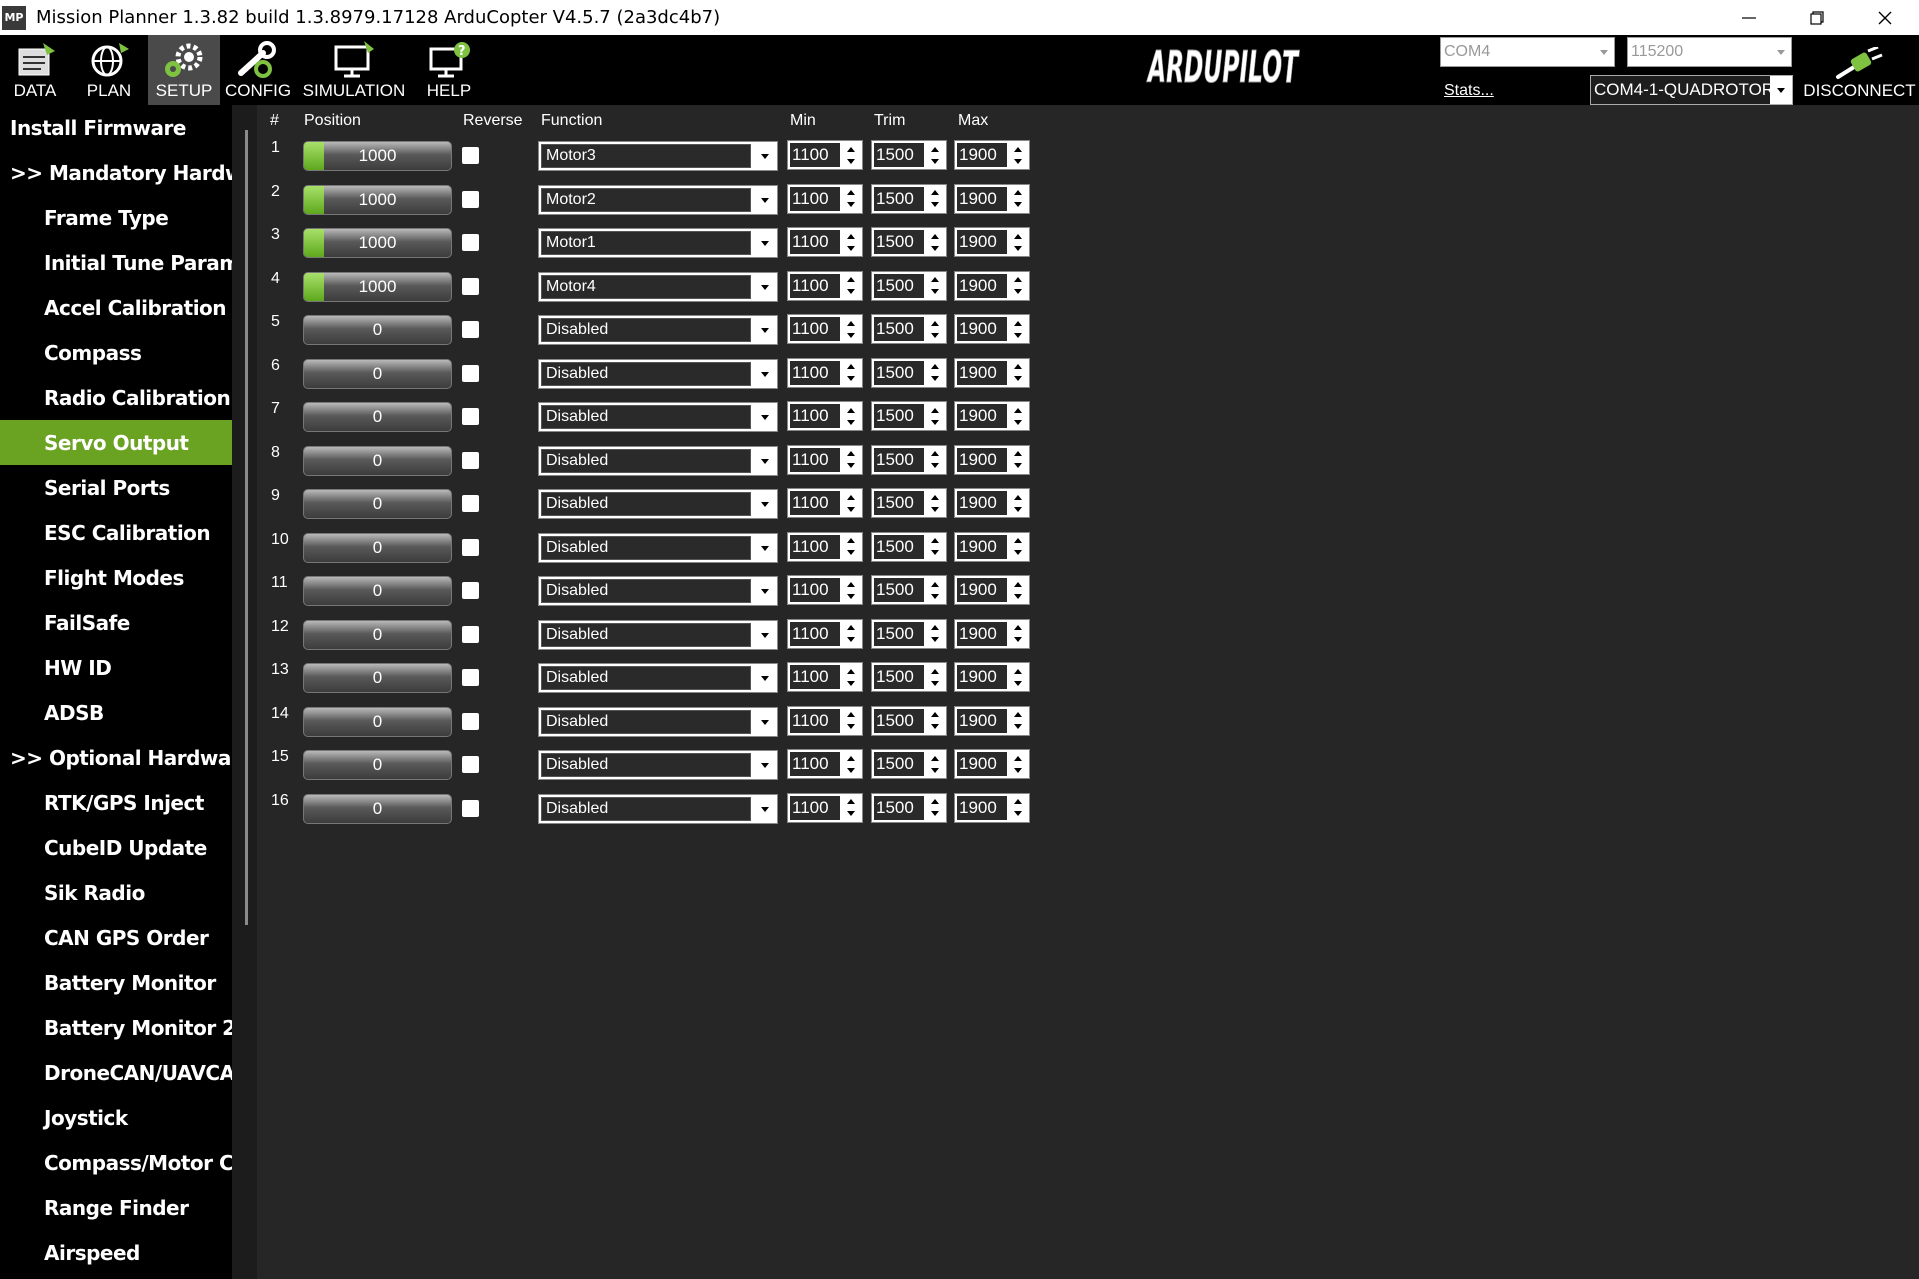 The width and height of the screenshot is (1919, 1279). What do you see at coordinates (116, 307) in the screenshot?
I see `sidebar-item: Accel Calibration` at bounding box center [116, 307].